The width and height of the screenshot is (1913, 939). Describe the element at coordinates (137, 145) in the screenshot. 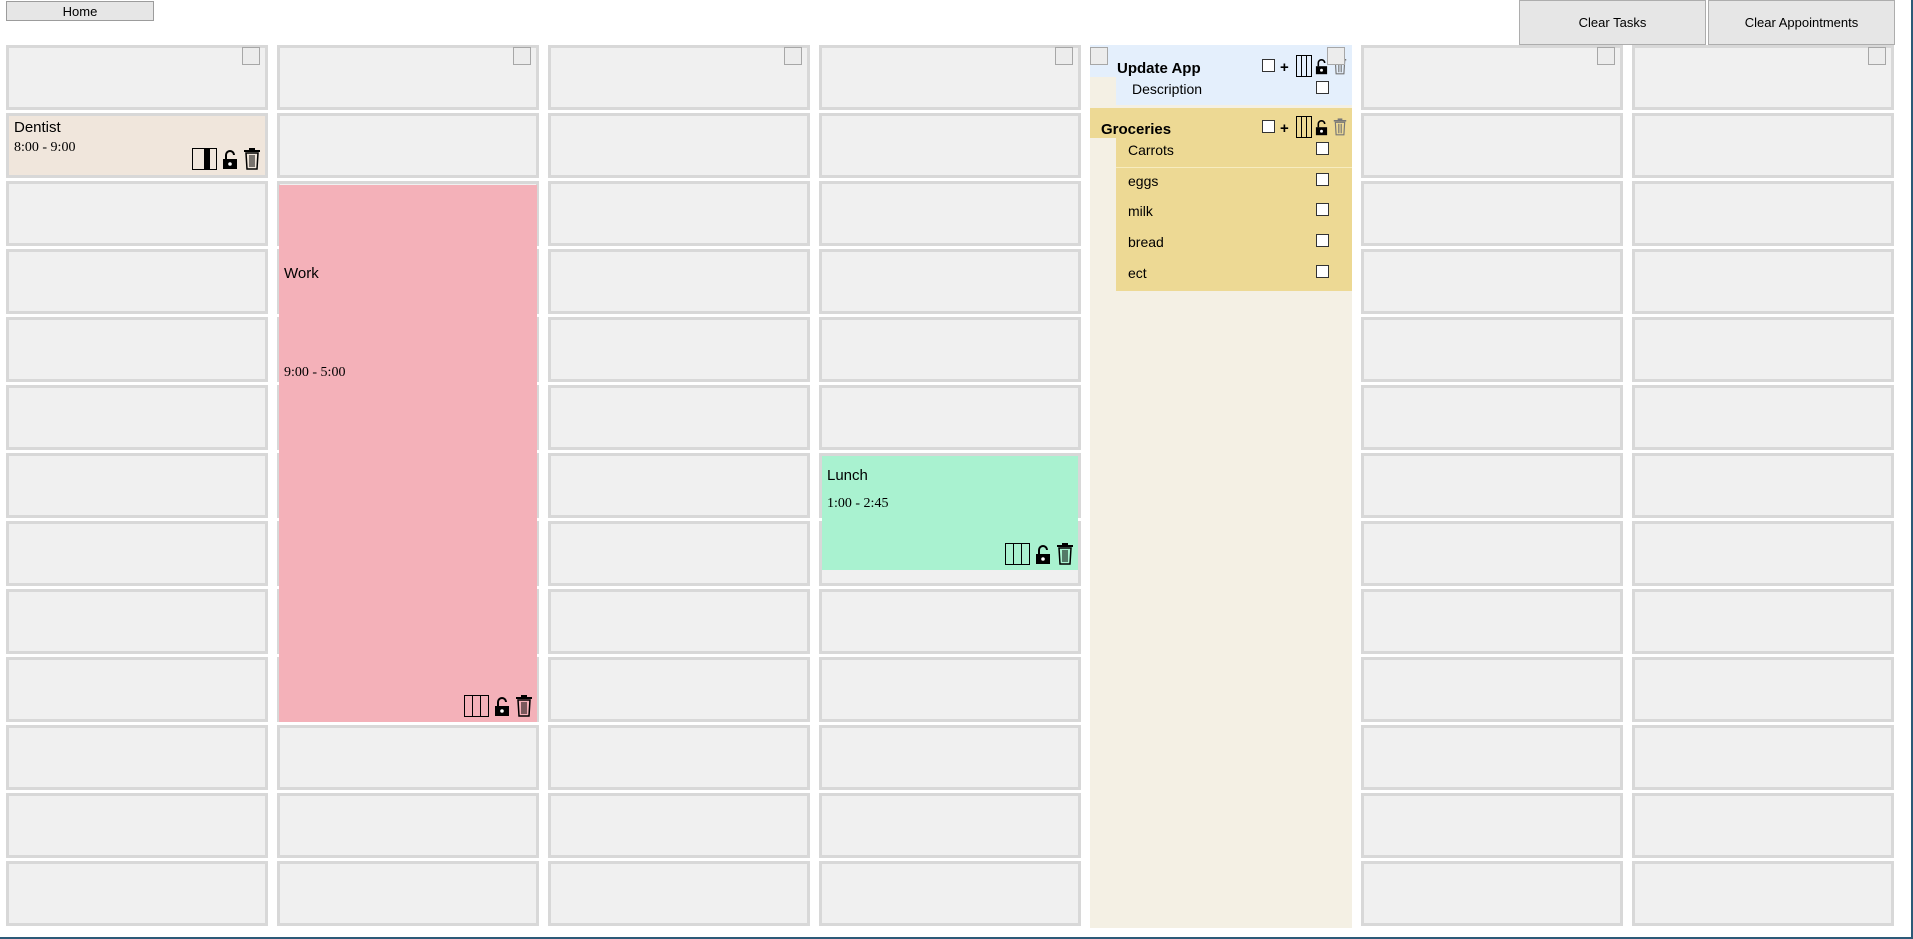

I see `appointment-card: Dentist 8:00 - 9:00` at that location.